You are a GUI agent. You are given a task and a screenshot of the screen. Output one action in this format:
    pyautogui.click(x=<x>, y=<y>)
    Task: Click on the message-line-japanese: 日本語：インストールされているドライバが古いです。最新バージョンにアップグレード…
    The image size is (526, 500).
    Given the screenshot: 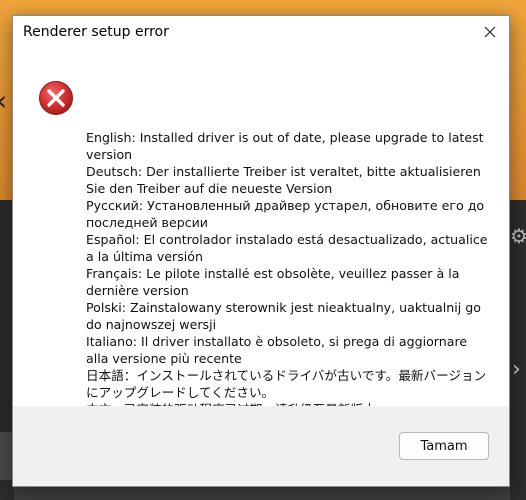 What is the action you would take?
    pyautogui.click(x=286, y=384)
    